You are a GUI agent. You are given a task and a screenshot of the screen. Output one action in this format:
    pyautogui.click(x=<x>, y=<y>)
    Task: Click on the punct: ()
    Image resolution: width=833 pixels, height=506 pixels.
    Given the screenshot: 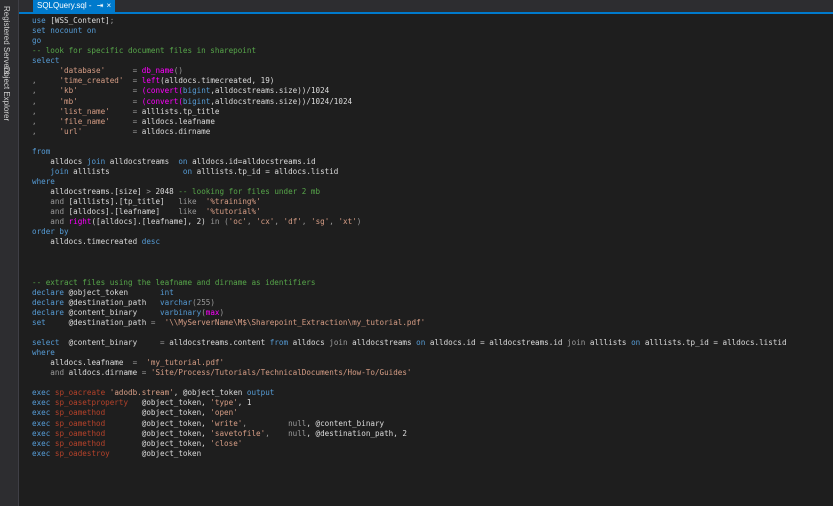 What is the action you would take?
    pyautogui.click(x=178, y=71)
    